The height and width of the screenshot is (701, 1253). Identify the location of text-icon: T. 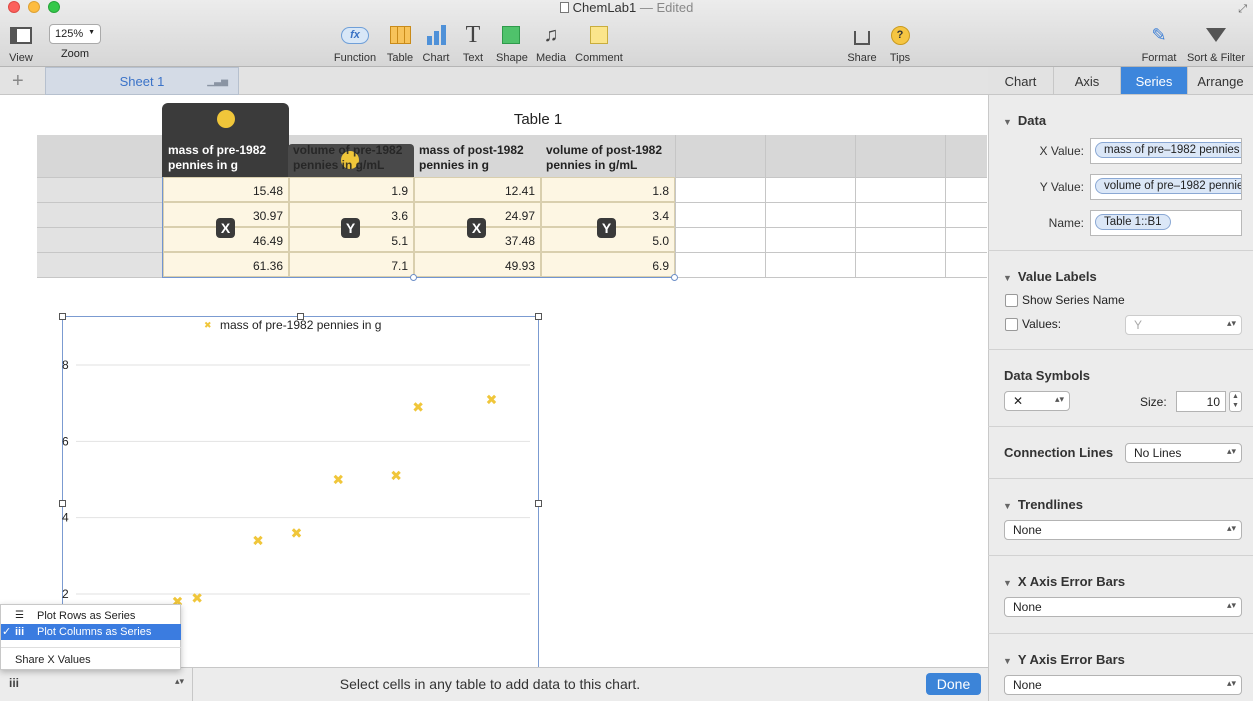
(473, 34).